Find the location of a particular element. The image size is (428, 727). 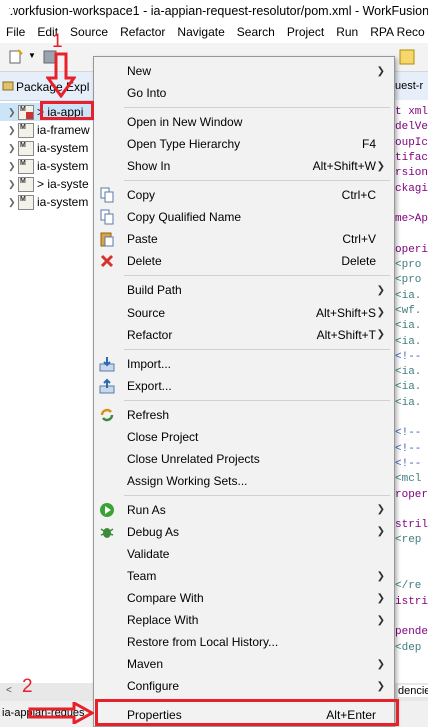

scroll-left-icon: < is located at coordinates (9, 690).